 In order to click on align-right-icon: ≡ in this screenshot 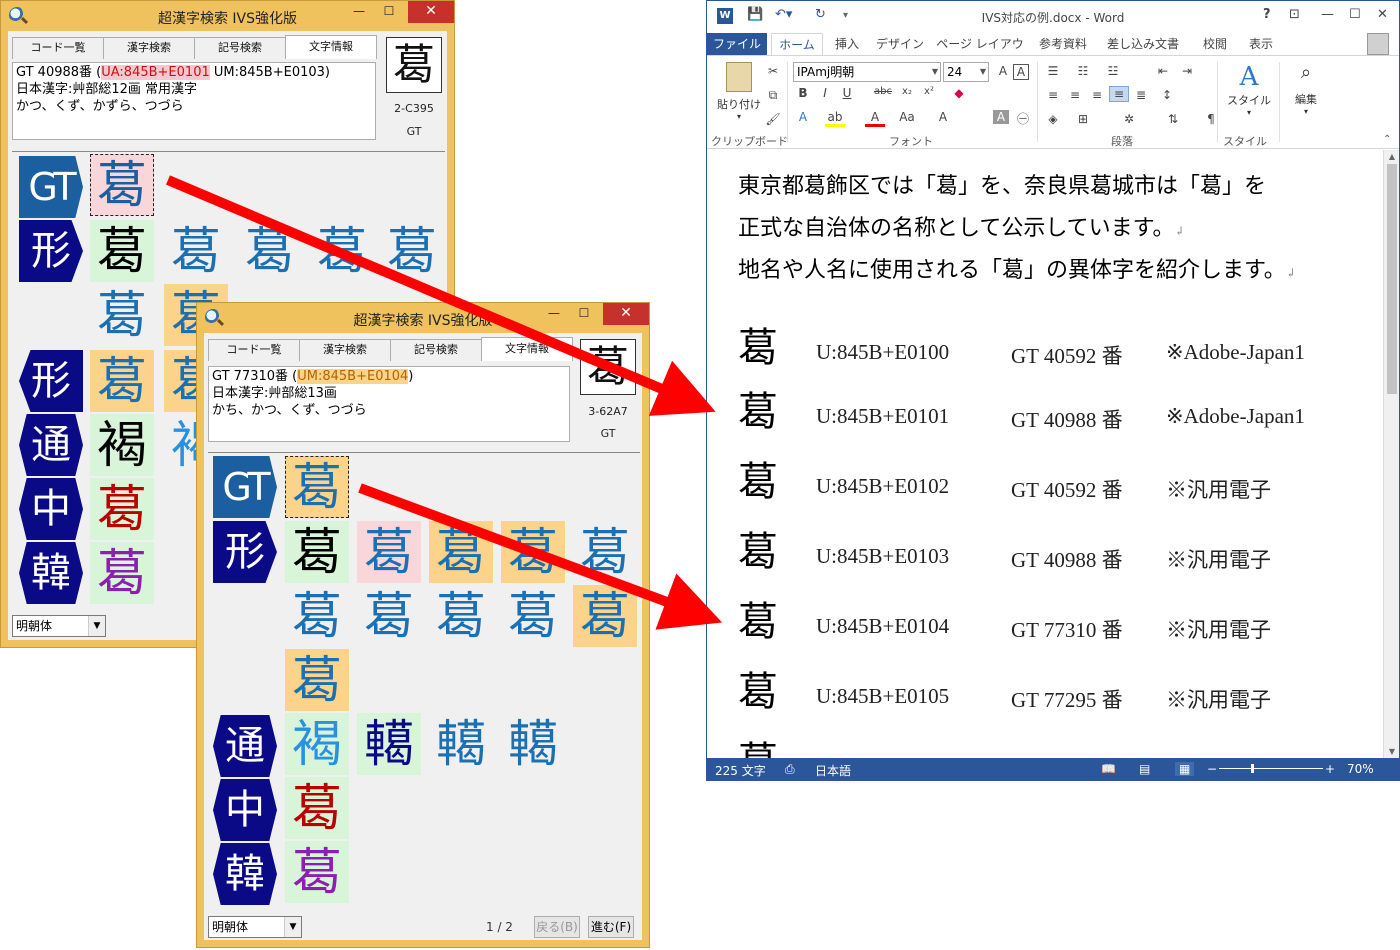, I will do `click(1097, 95)`.